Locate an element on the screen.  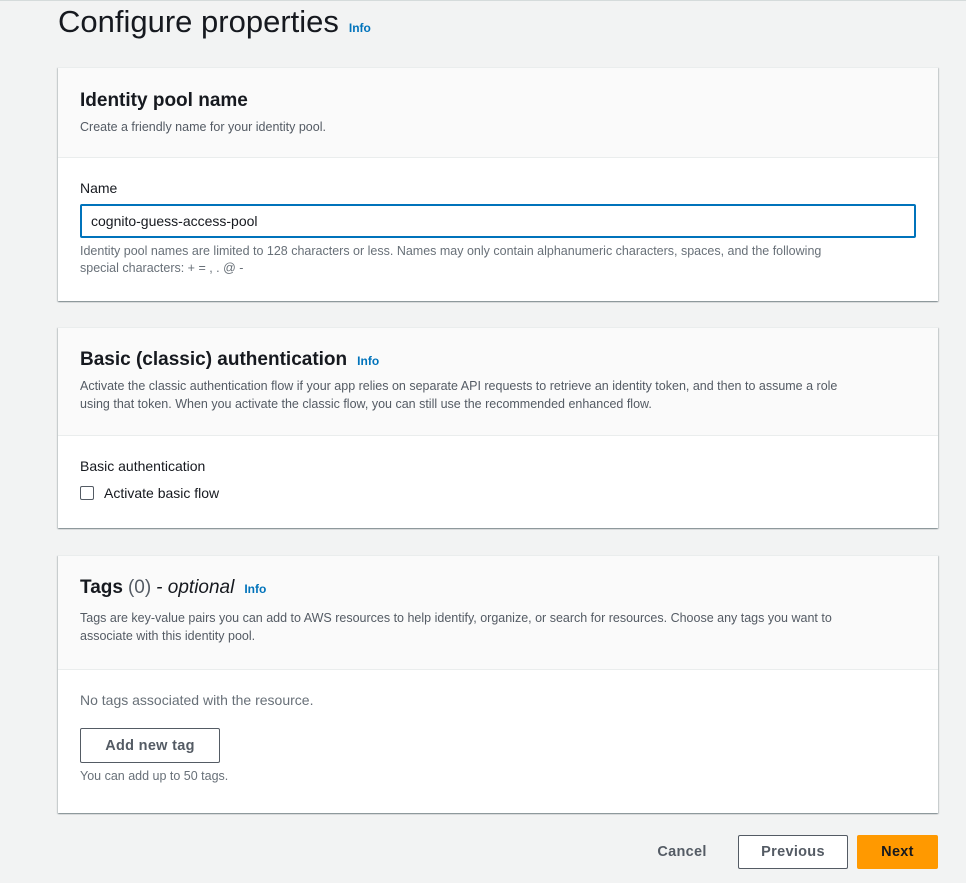
page-header: Configure properties Info is located at coordinates (214, 22).